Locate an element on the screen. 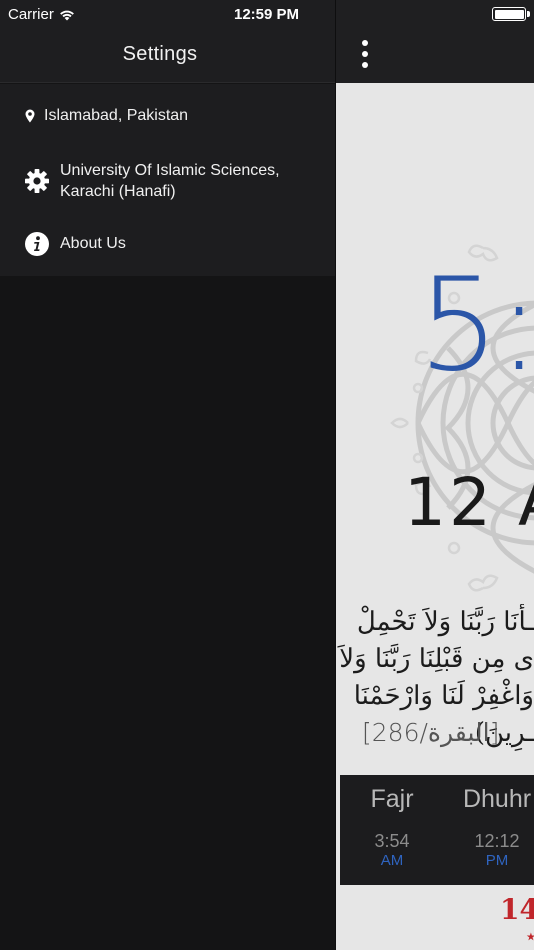  verse-line: ى مِن قَبْلِنَا رَبَّنَا وَلاَ is located at coordinates (436, 659).